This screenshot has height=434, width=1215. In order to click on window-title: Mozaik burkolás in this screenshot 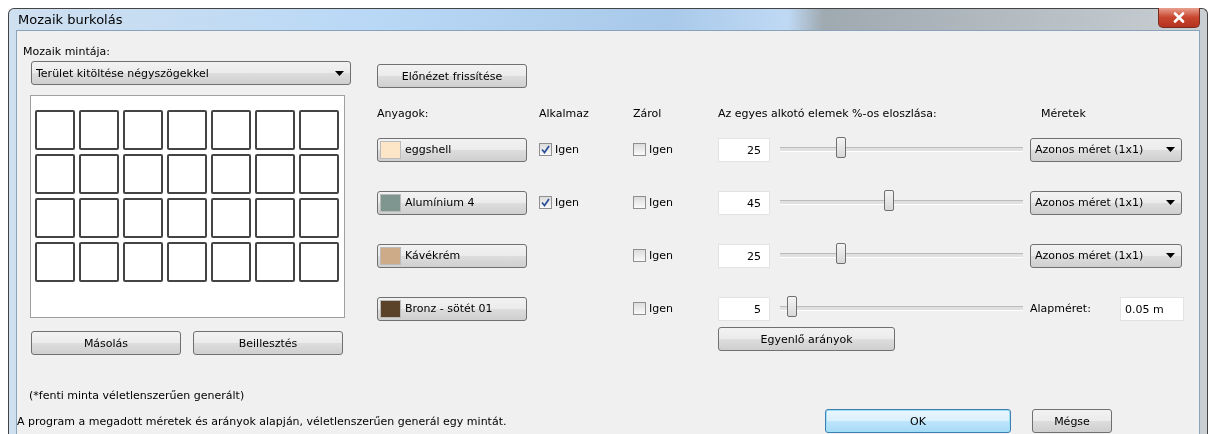, I will do `click(70, 19)`.